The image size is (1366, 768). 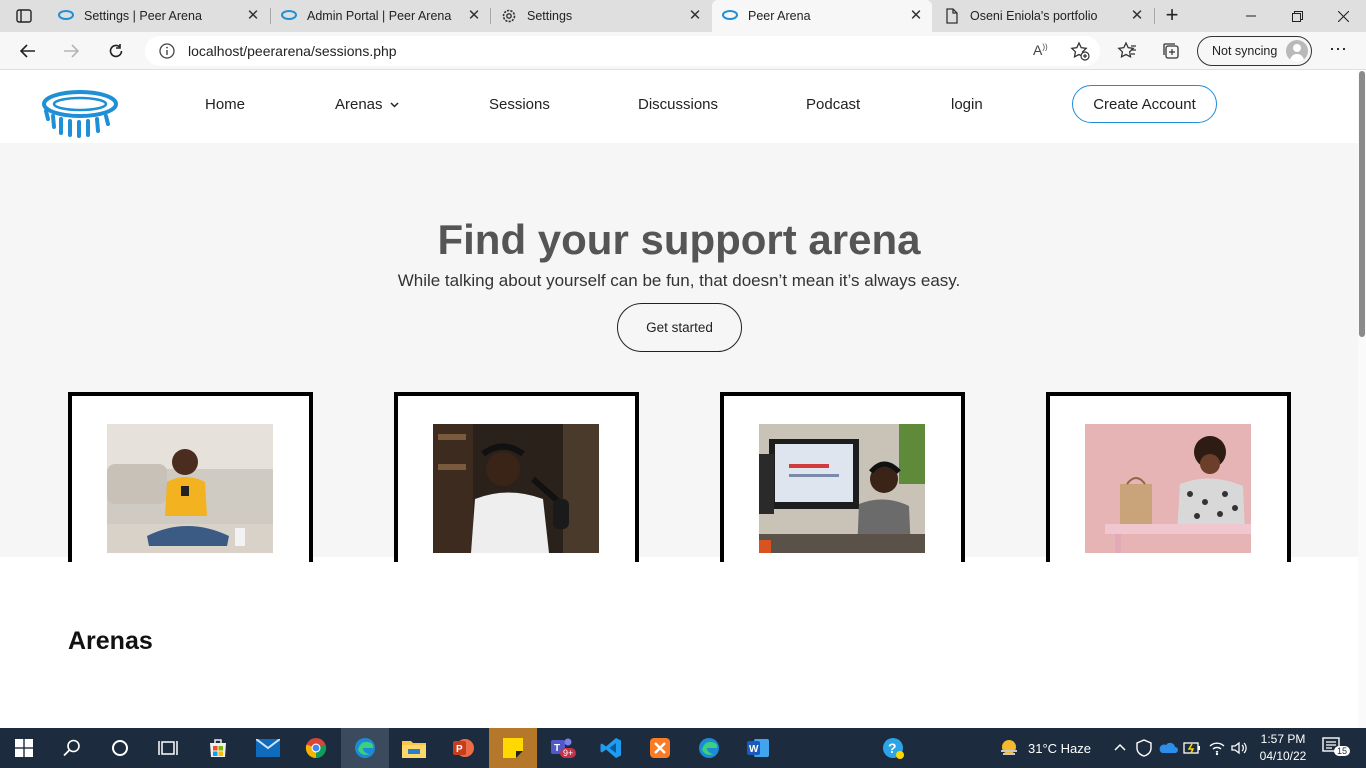 I want to click on nav-arenas-label: Arenas, so click(x=359, y=104).